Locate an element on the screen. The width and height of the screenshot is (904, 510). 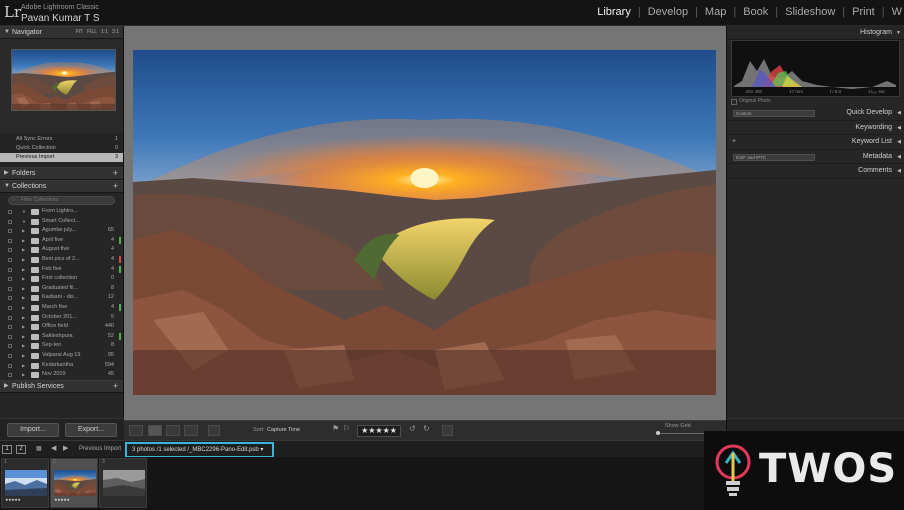
histogram-header: Histogram ▼ is located at coordinates (815, 33).